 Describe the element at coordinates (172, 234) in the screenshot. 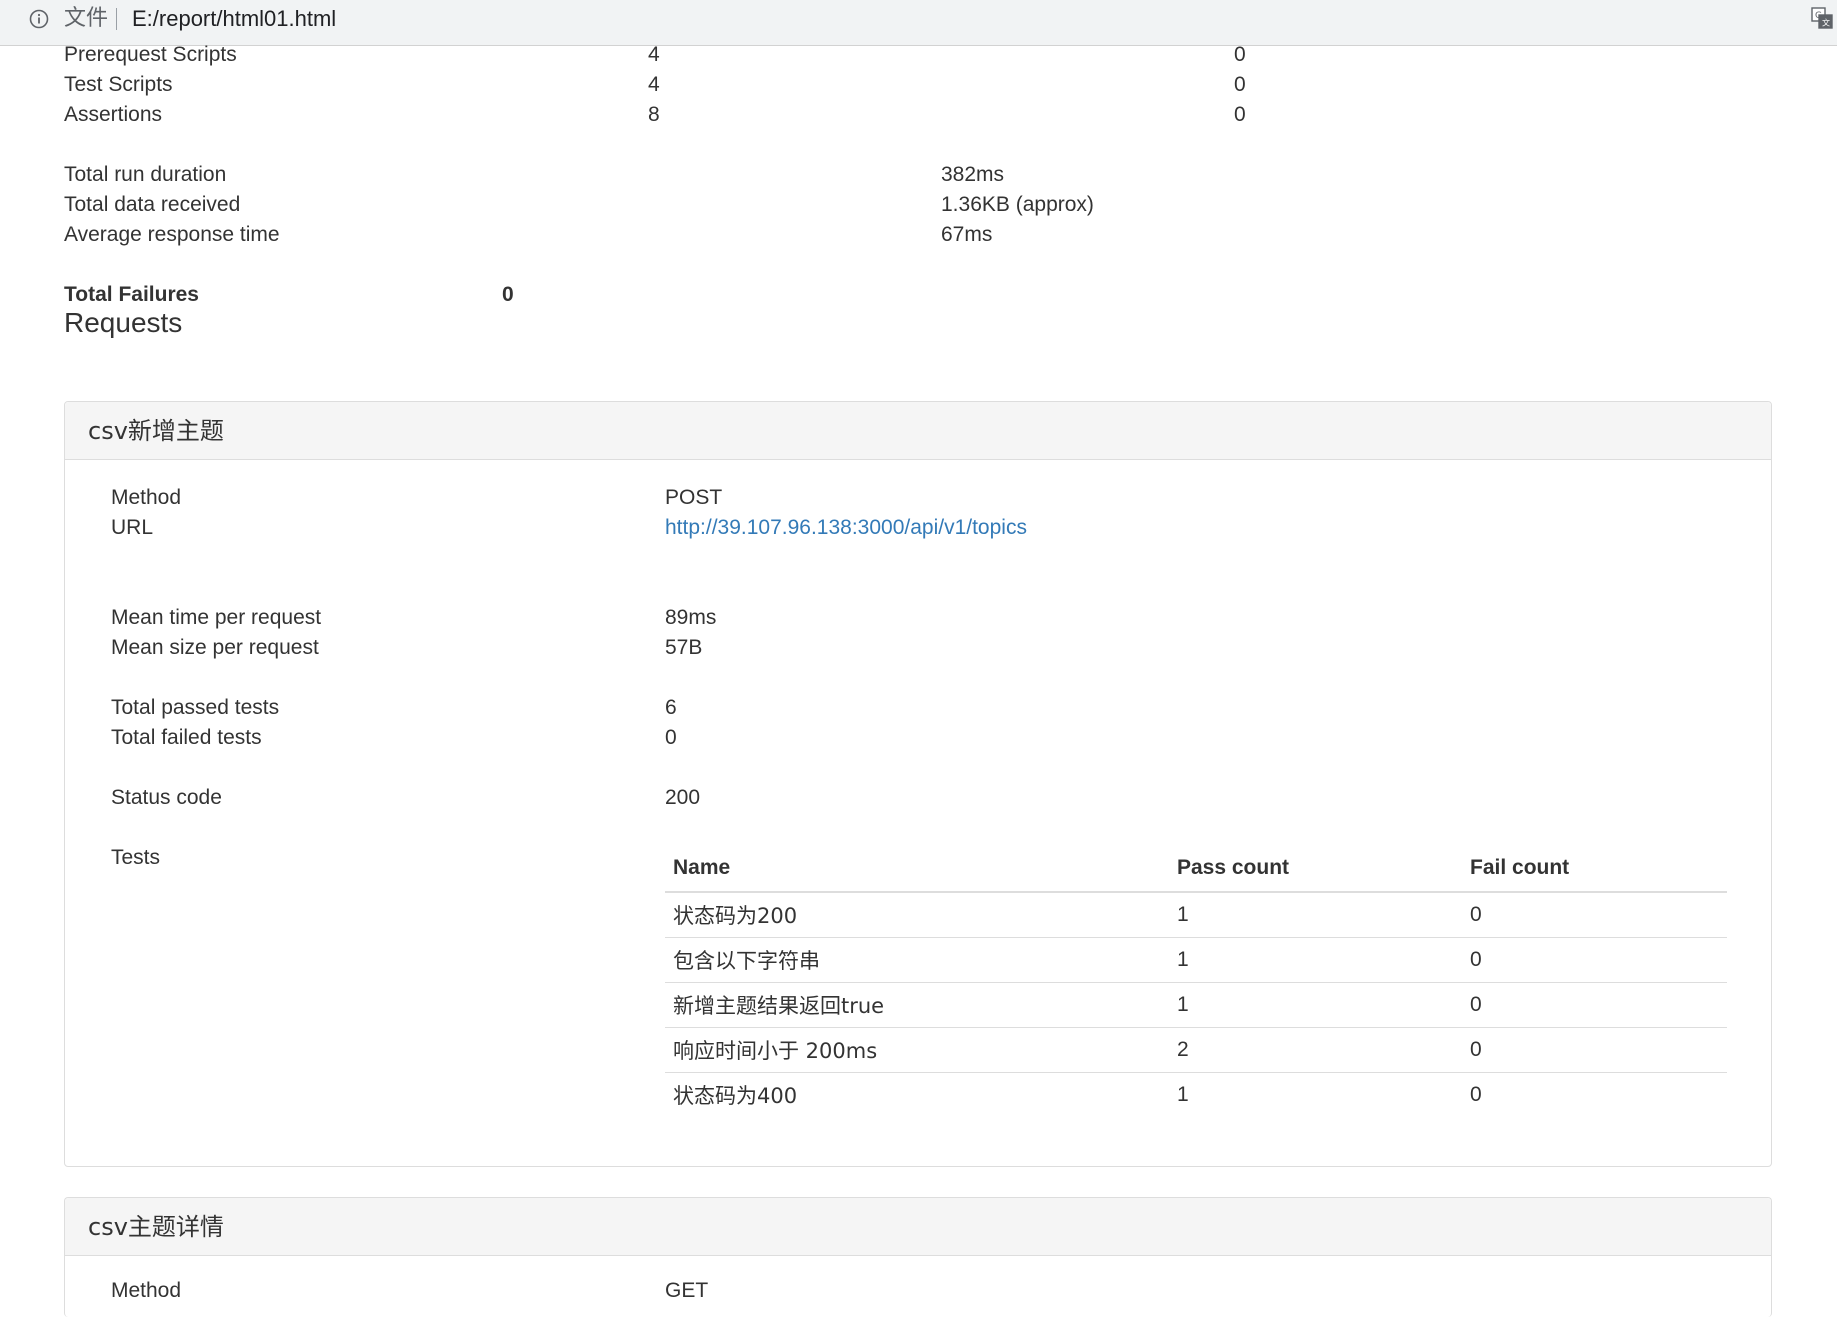

I see `stat-label-avg-response: Average response time` at that location.